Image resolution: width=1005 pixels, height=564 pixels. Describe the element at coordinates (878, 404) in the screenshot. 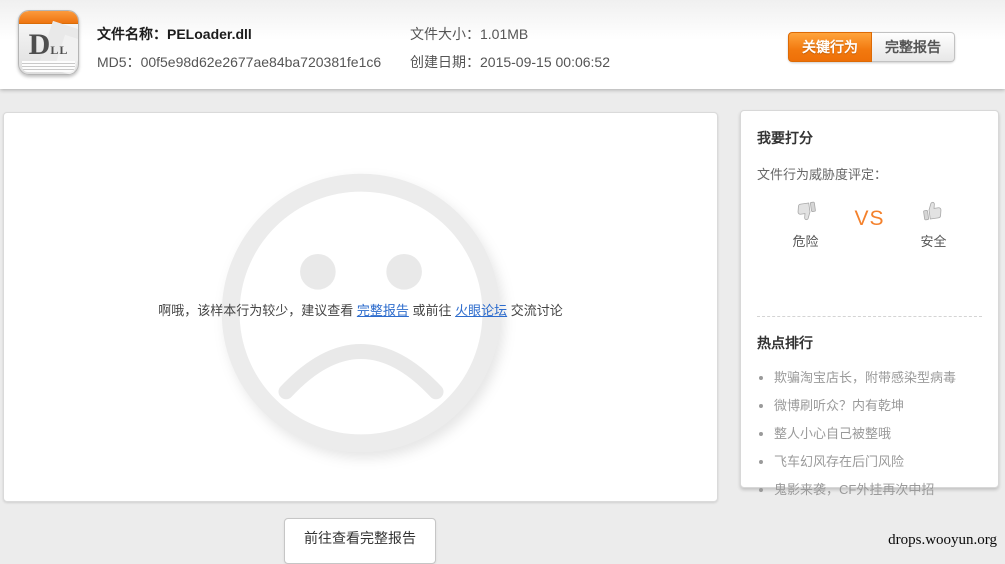

I see `hot-item: 微博刷听众？内有乾坤` at that location.